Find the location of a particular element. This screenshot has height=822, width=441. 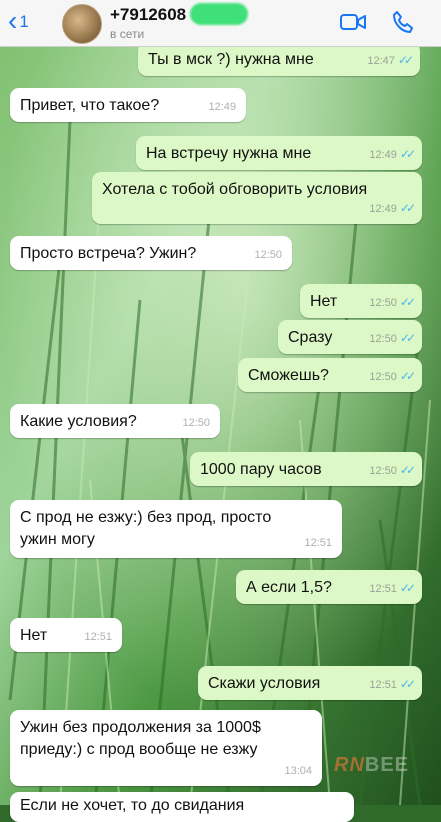

message-bubble: Просто встреча? Ужин? 12:50 is located at coordinates (151, 253).